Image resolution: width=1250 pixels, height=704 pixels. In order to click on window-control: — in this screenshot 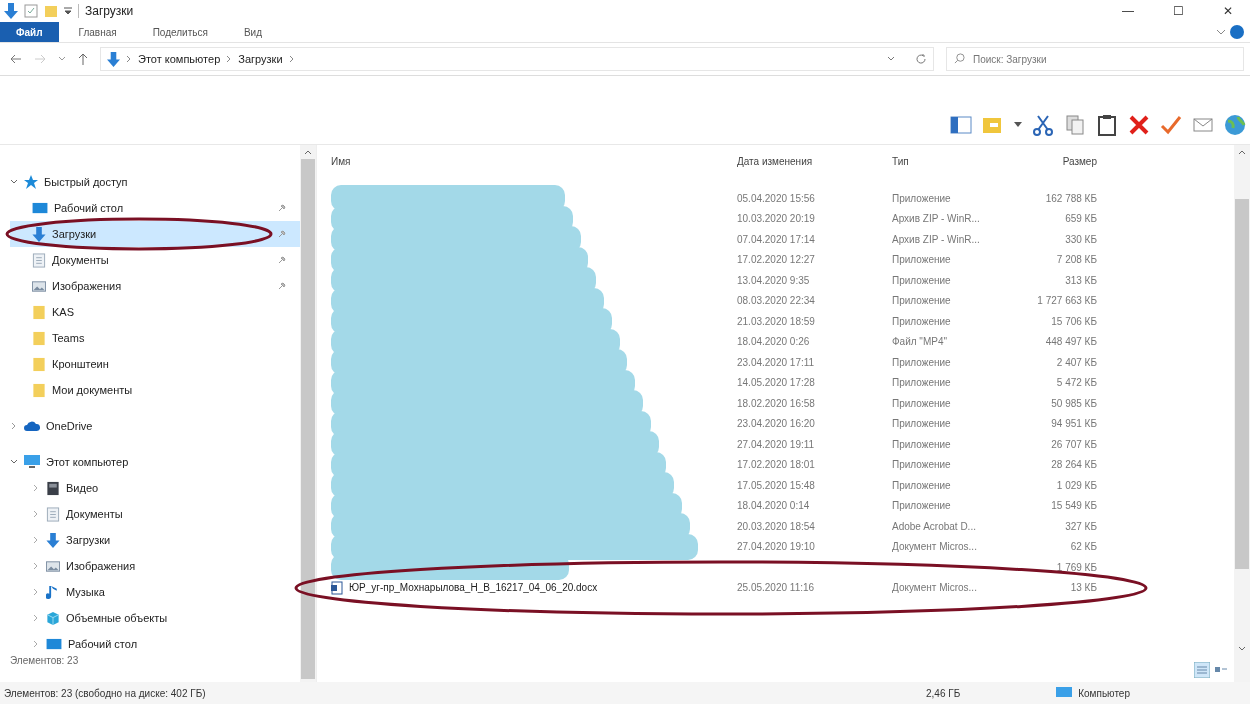, I will do `click(1128, 11)`.